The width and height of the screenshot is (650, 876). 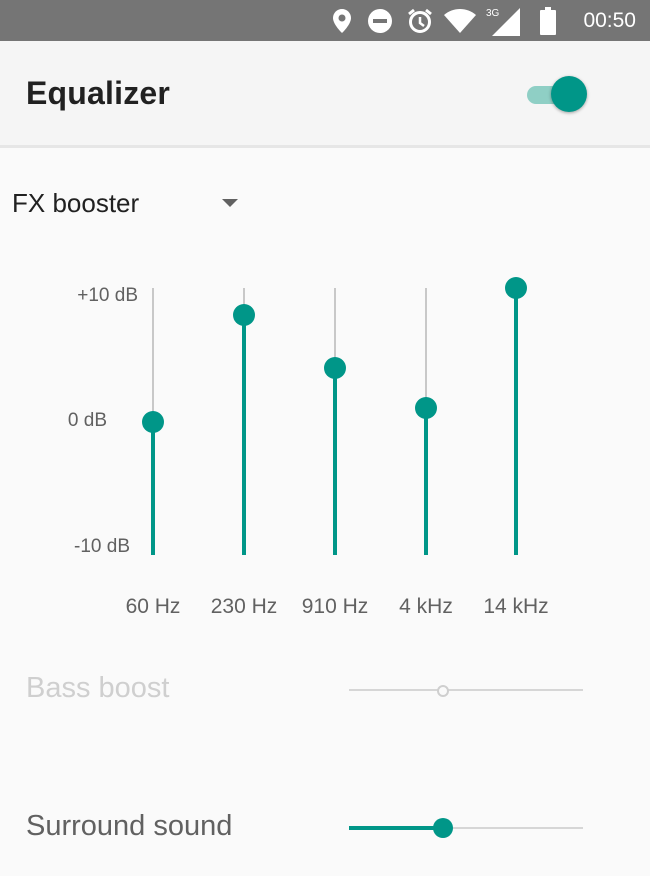 I want to click on status-bar: 3G 00:50, so click(x=325, y=20).